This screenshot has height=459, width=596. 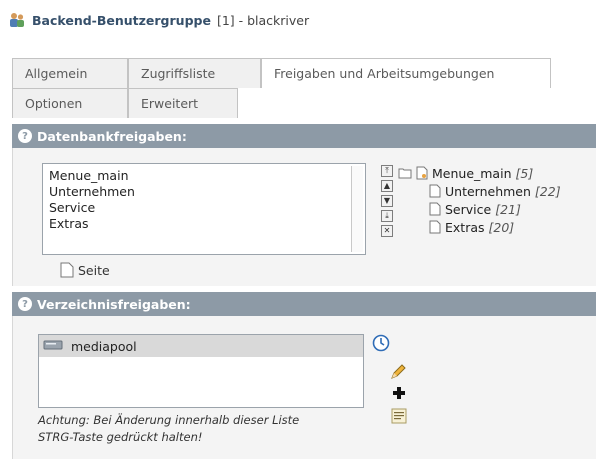 I want to click on pencil-icon, so click(x=398, y=373).